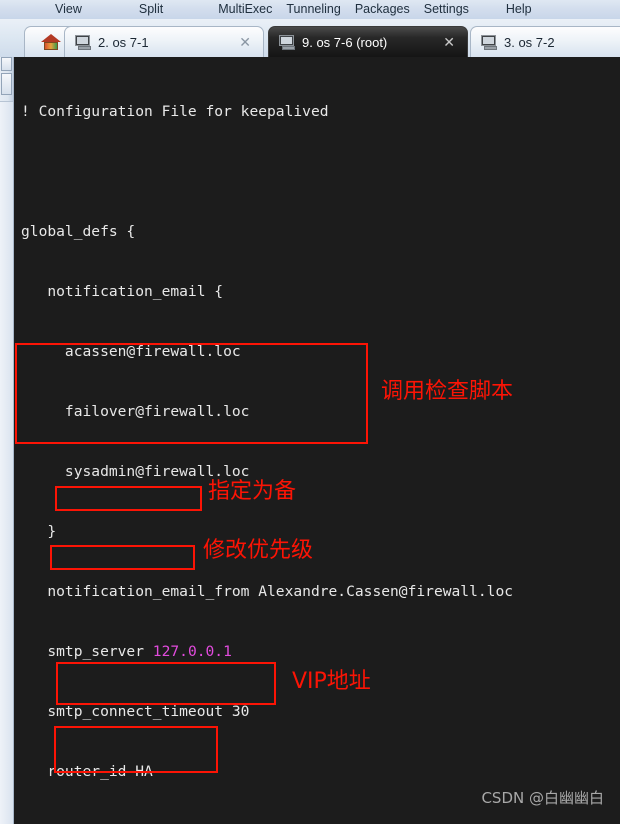 The width and height of the screenshot is (620, 824). Describe the element at coordinates (529, 42) in the screenshot. I see `tab-label: 3. os 7-2` at that location.